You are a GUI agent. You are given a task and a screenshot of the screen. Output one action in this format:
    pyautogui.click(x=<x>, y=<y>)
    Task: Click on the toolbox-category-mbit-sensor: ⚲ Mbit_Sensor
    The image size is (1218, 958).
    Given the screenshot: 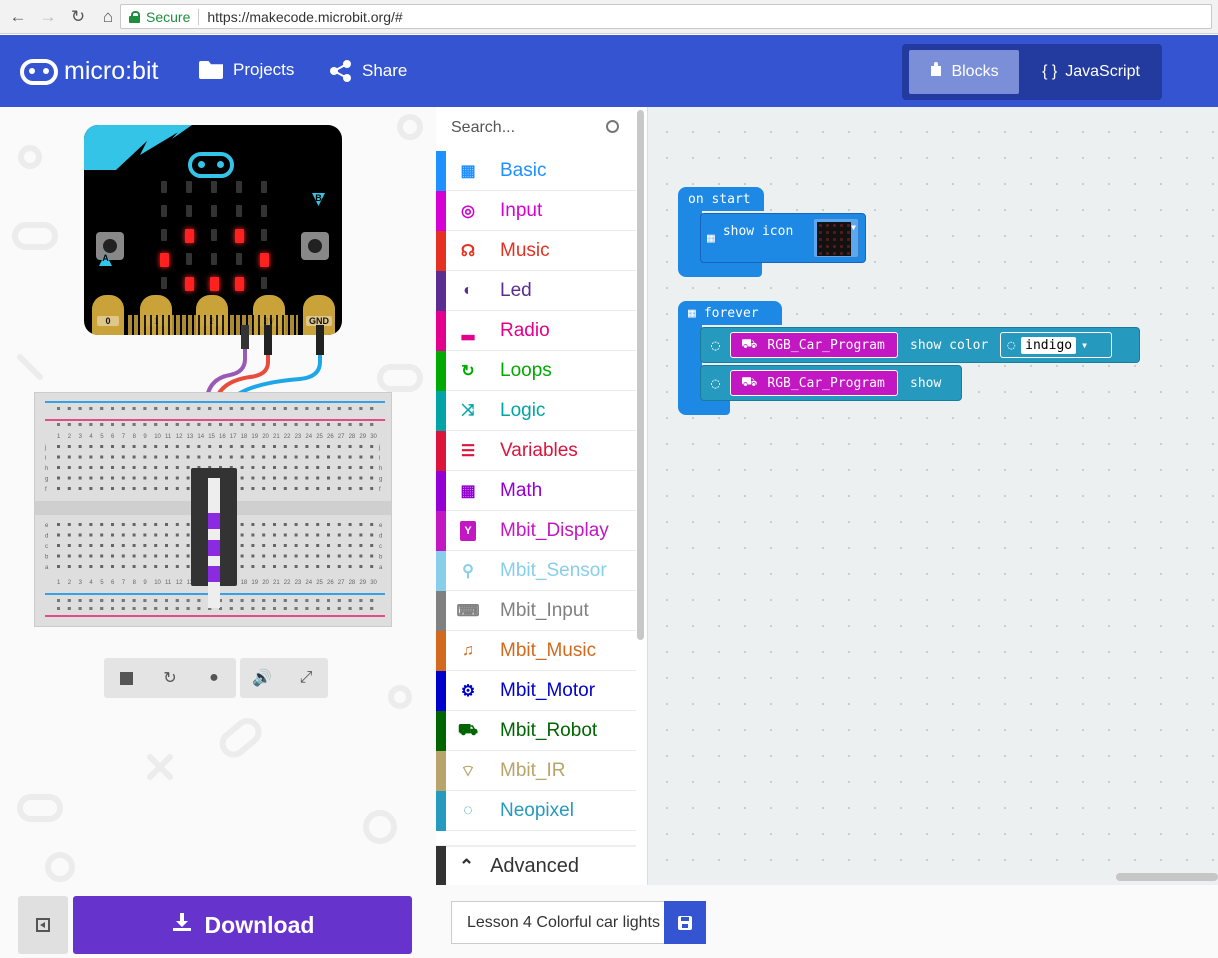 What is the action you would take?
    pyautogui.click(x=536, y=570)
    